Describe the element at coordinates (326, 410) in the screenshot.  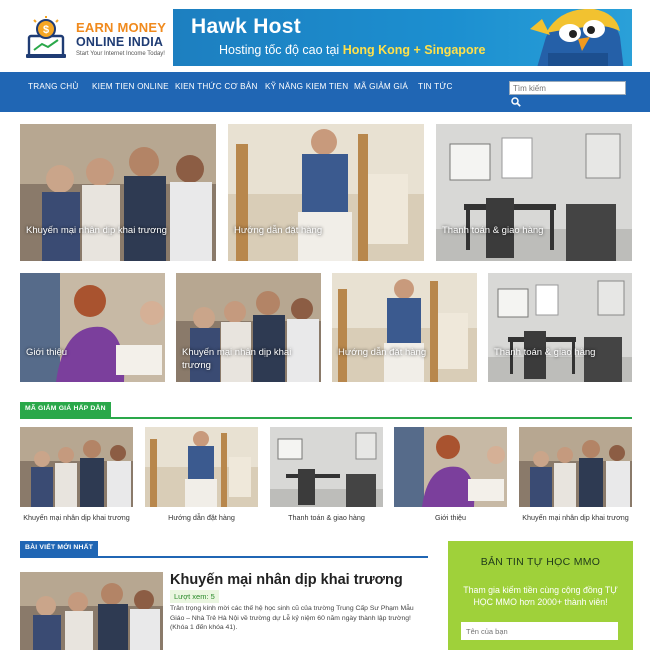
I see `coupon-section-header: MÃ GIẢM GIÁ HẤP DẪN` at that location.